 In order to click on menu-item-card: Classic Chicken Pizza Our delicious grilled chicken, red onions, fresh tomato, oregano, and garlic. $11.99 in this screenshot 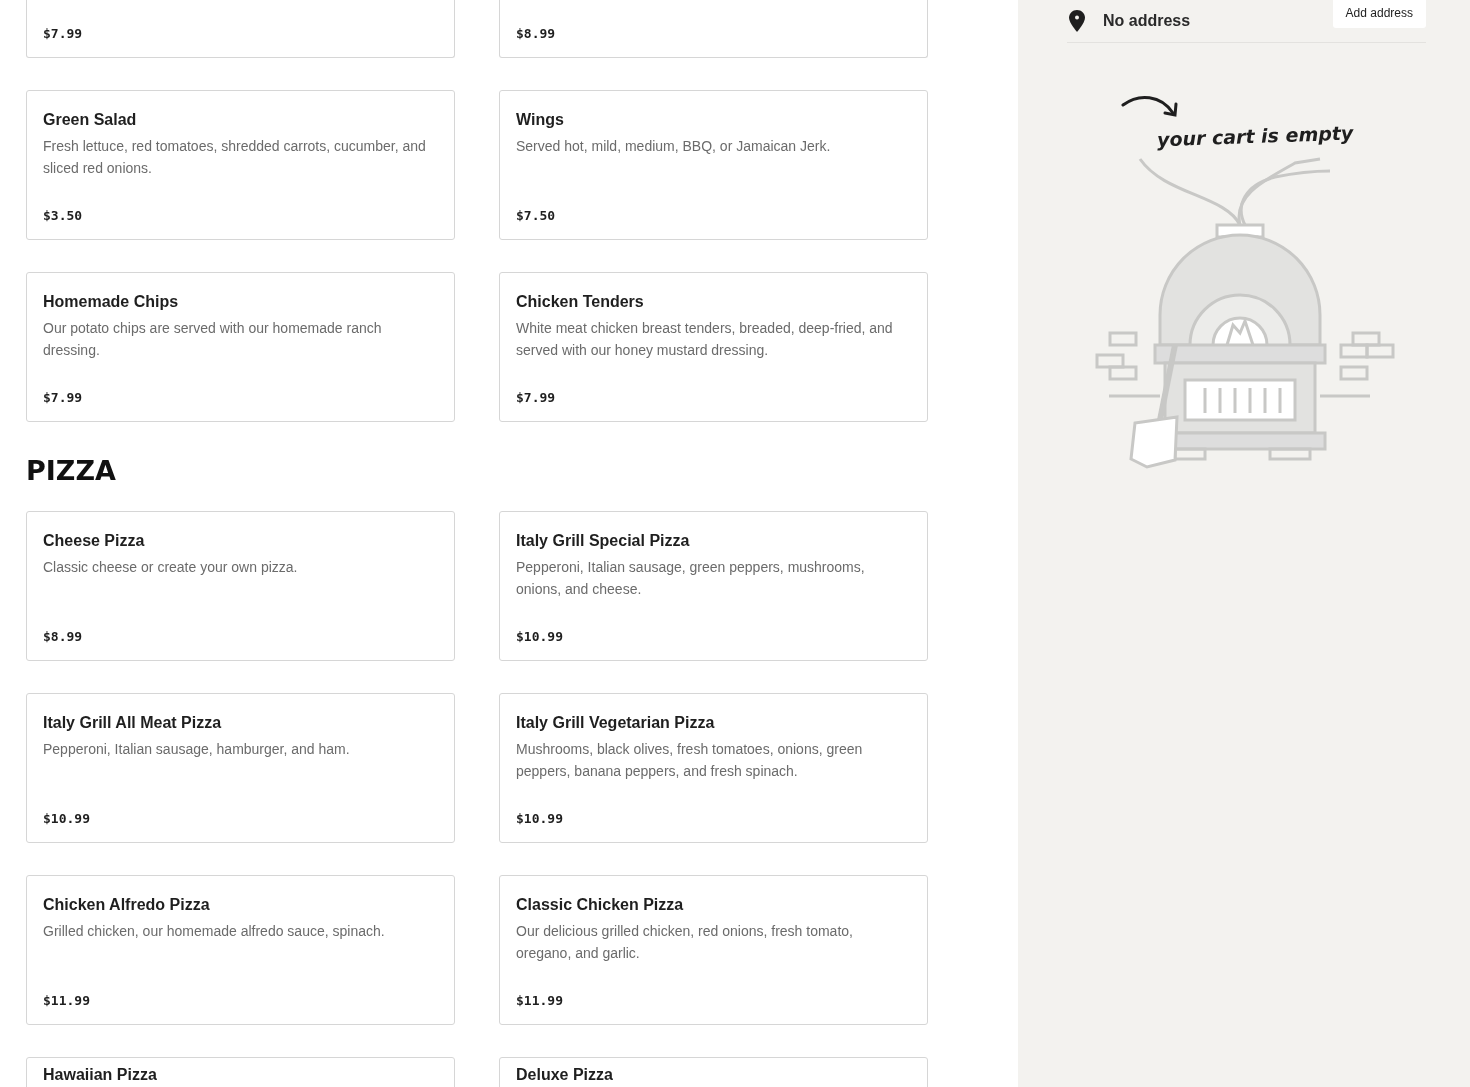, I will do `click(713, 950)`.